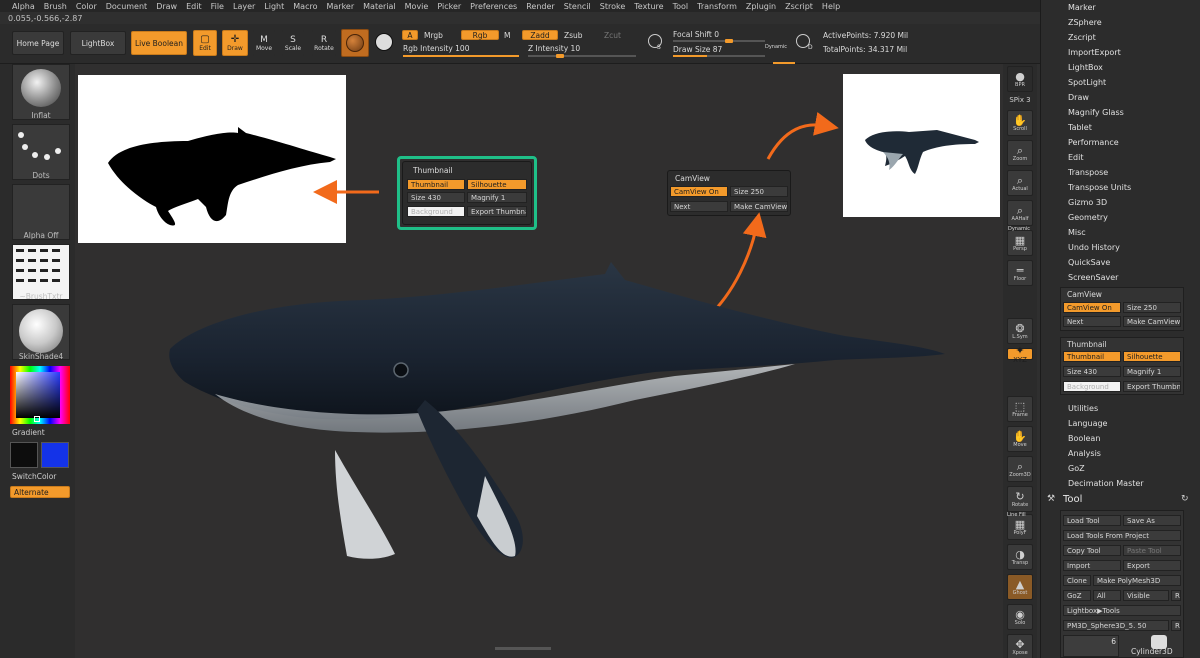 The image size is (1200, 658). I want to click on lightbox-button: LightBox, so click(98, 43).